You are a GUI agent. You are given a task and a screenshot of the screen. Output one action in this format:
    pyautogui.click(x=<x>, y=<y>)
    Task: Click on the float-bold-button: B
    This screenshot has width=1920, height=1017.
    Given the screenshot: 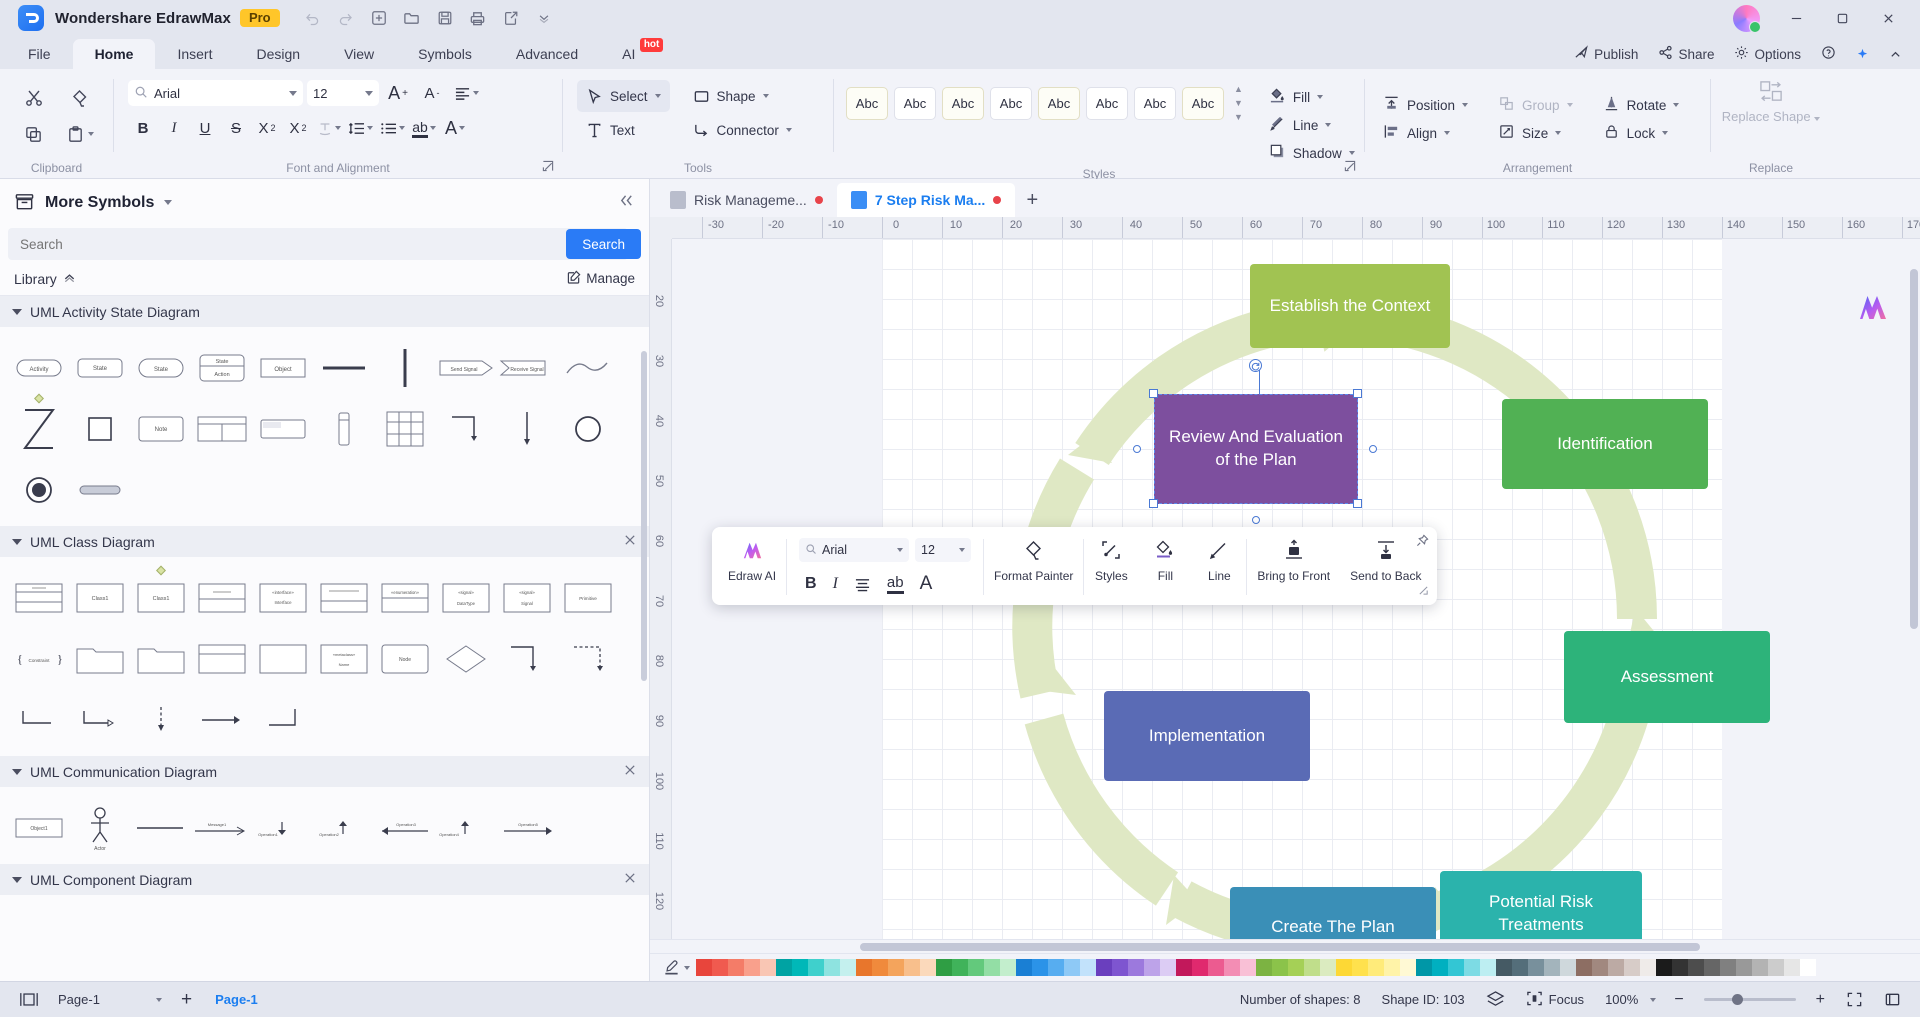 What is the action you would take?
    pyautogui.click(x=811, y=584)
    